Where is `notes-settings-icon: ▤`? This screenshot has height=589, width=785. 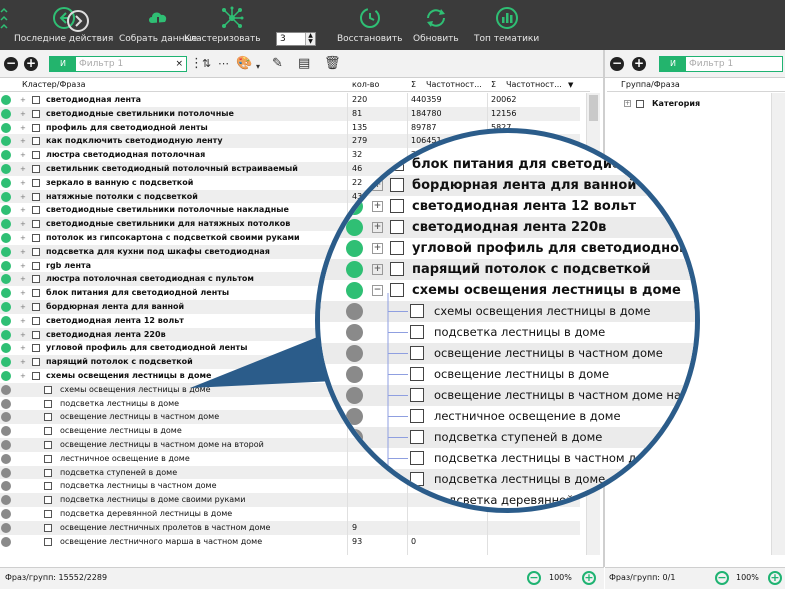
notes-settings-icon: ▤ is located at coordinates (304, 63).